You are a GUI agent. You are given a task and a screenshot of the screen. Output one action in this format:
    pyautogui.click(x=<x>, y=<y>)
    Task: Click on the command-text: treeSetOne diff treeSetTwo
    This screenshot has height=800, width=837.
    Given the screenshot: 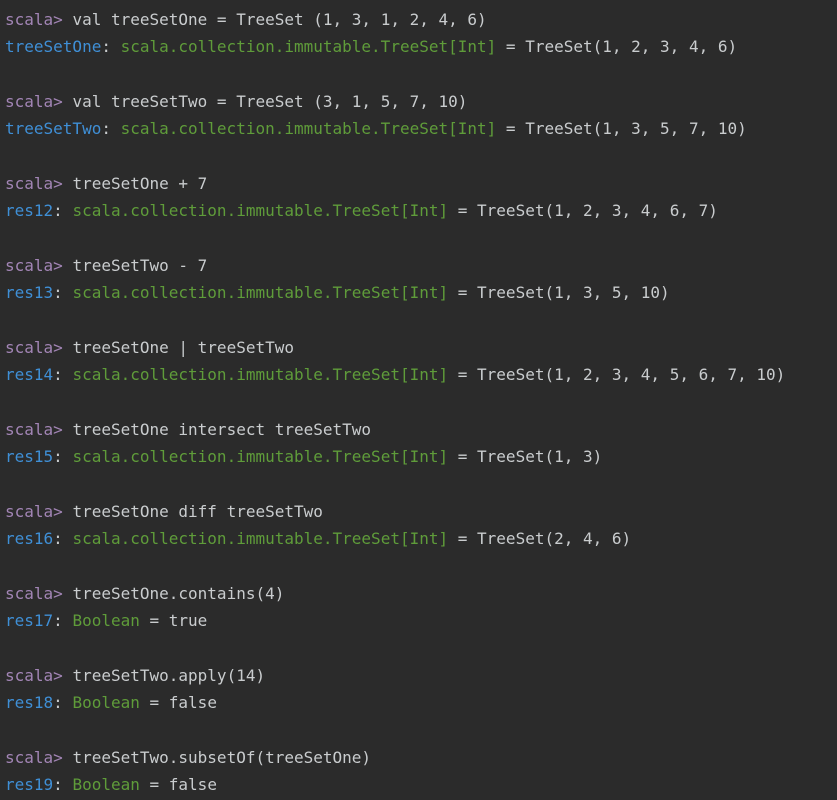 What is the action you would take?
    pyautogui.click(x=197, y=511)
    